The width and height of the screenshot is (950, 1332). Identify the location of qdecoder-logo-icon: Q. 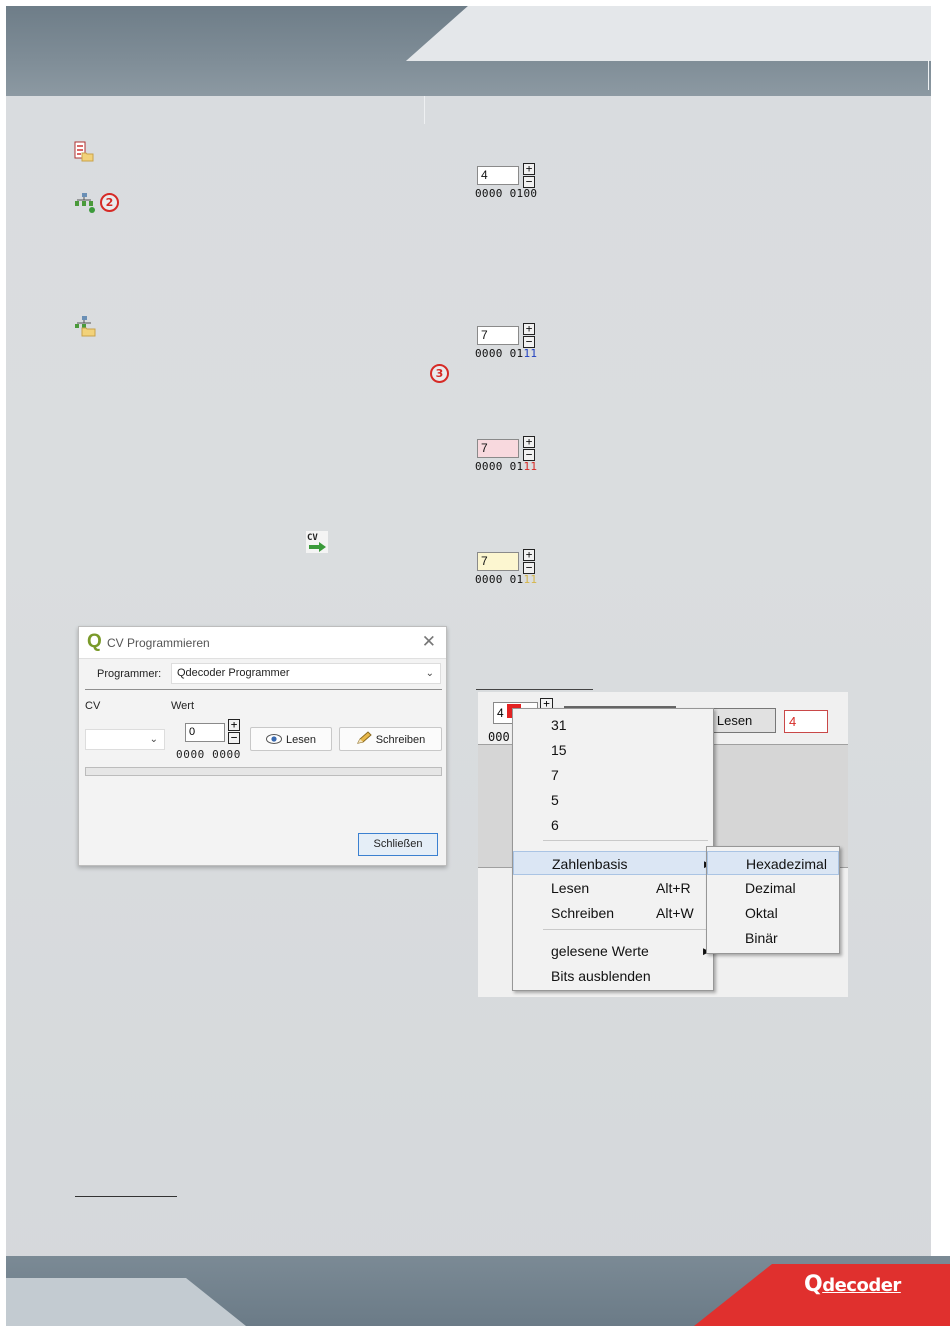
(94, 641).